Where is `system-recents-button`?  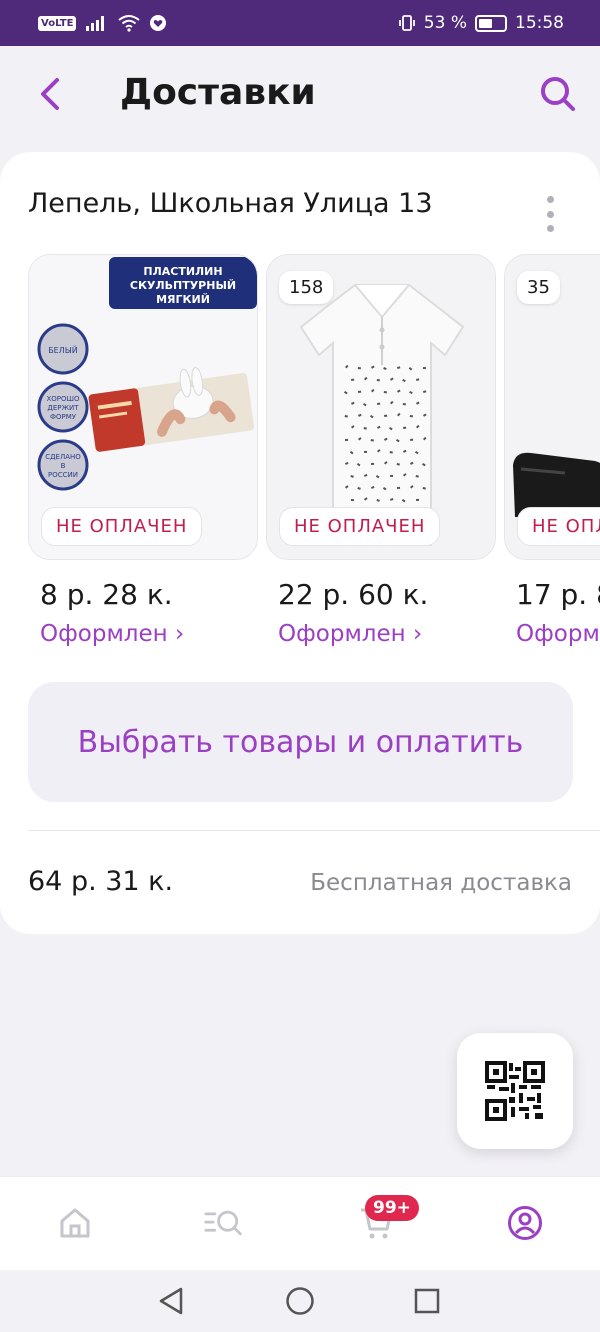
system-recents-button is located at coordinates (427, 1301).